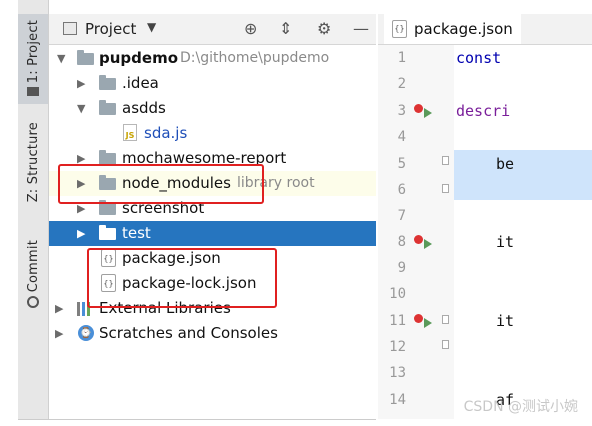  What do you see at coordinates (85, 309) in the screenshot?
I see `library-icon` at bounding box center [85, 309].